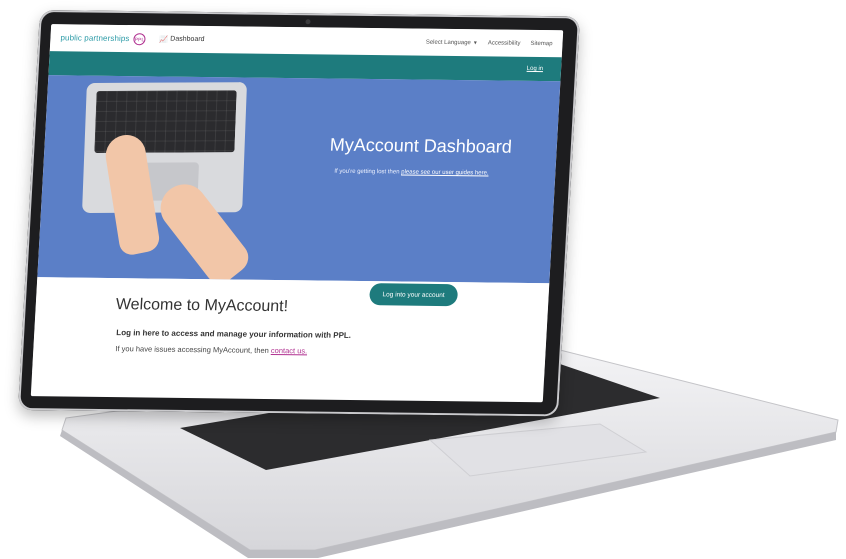  I want to click on login-link: Log in, so click(535, 69).